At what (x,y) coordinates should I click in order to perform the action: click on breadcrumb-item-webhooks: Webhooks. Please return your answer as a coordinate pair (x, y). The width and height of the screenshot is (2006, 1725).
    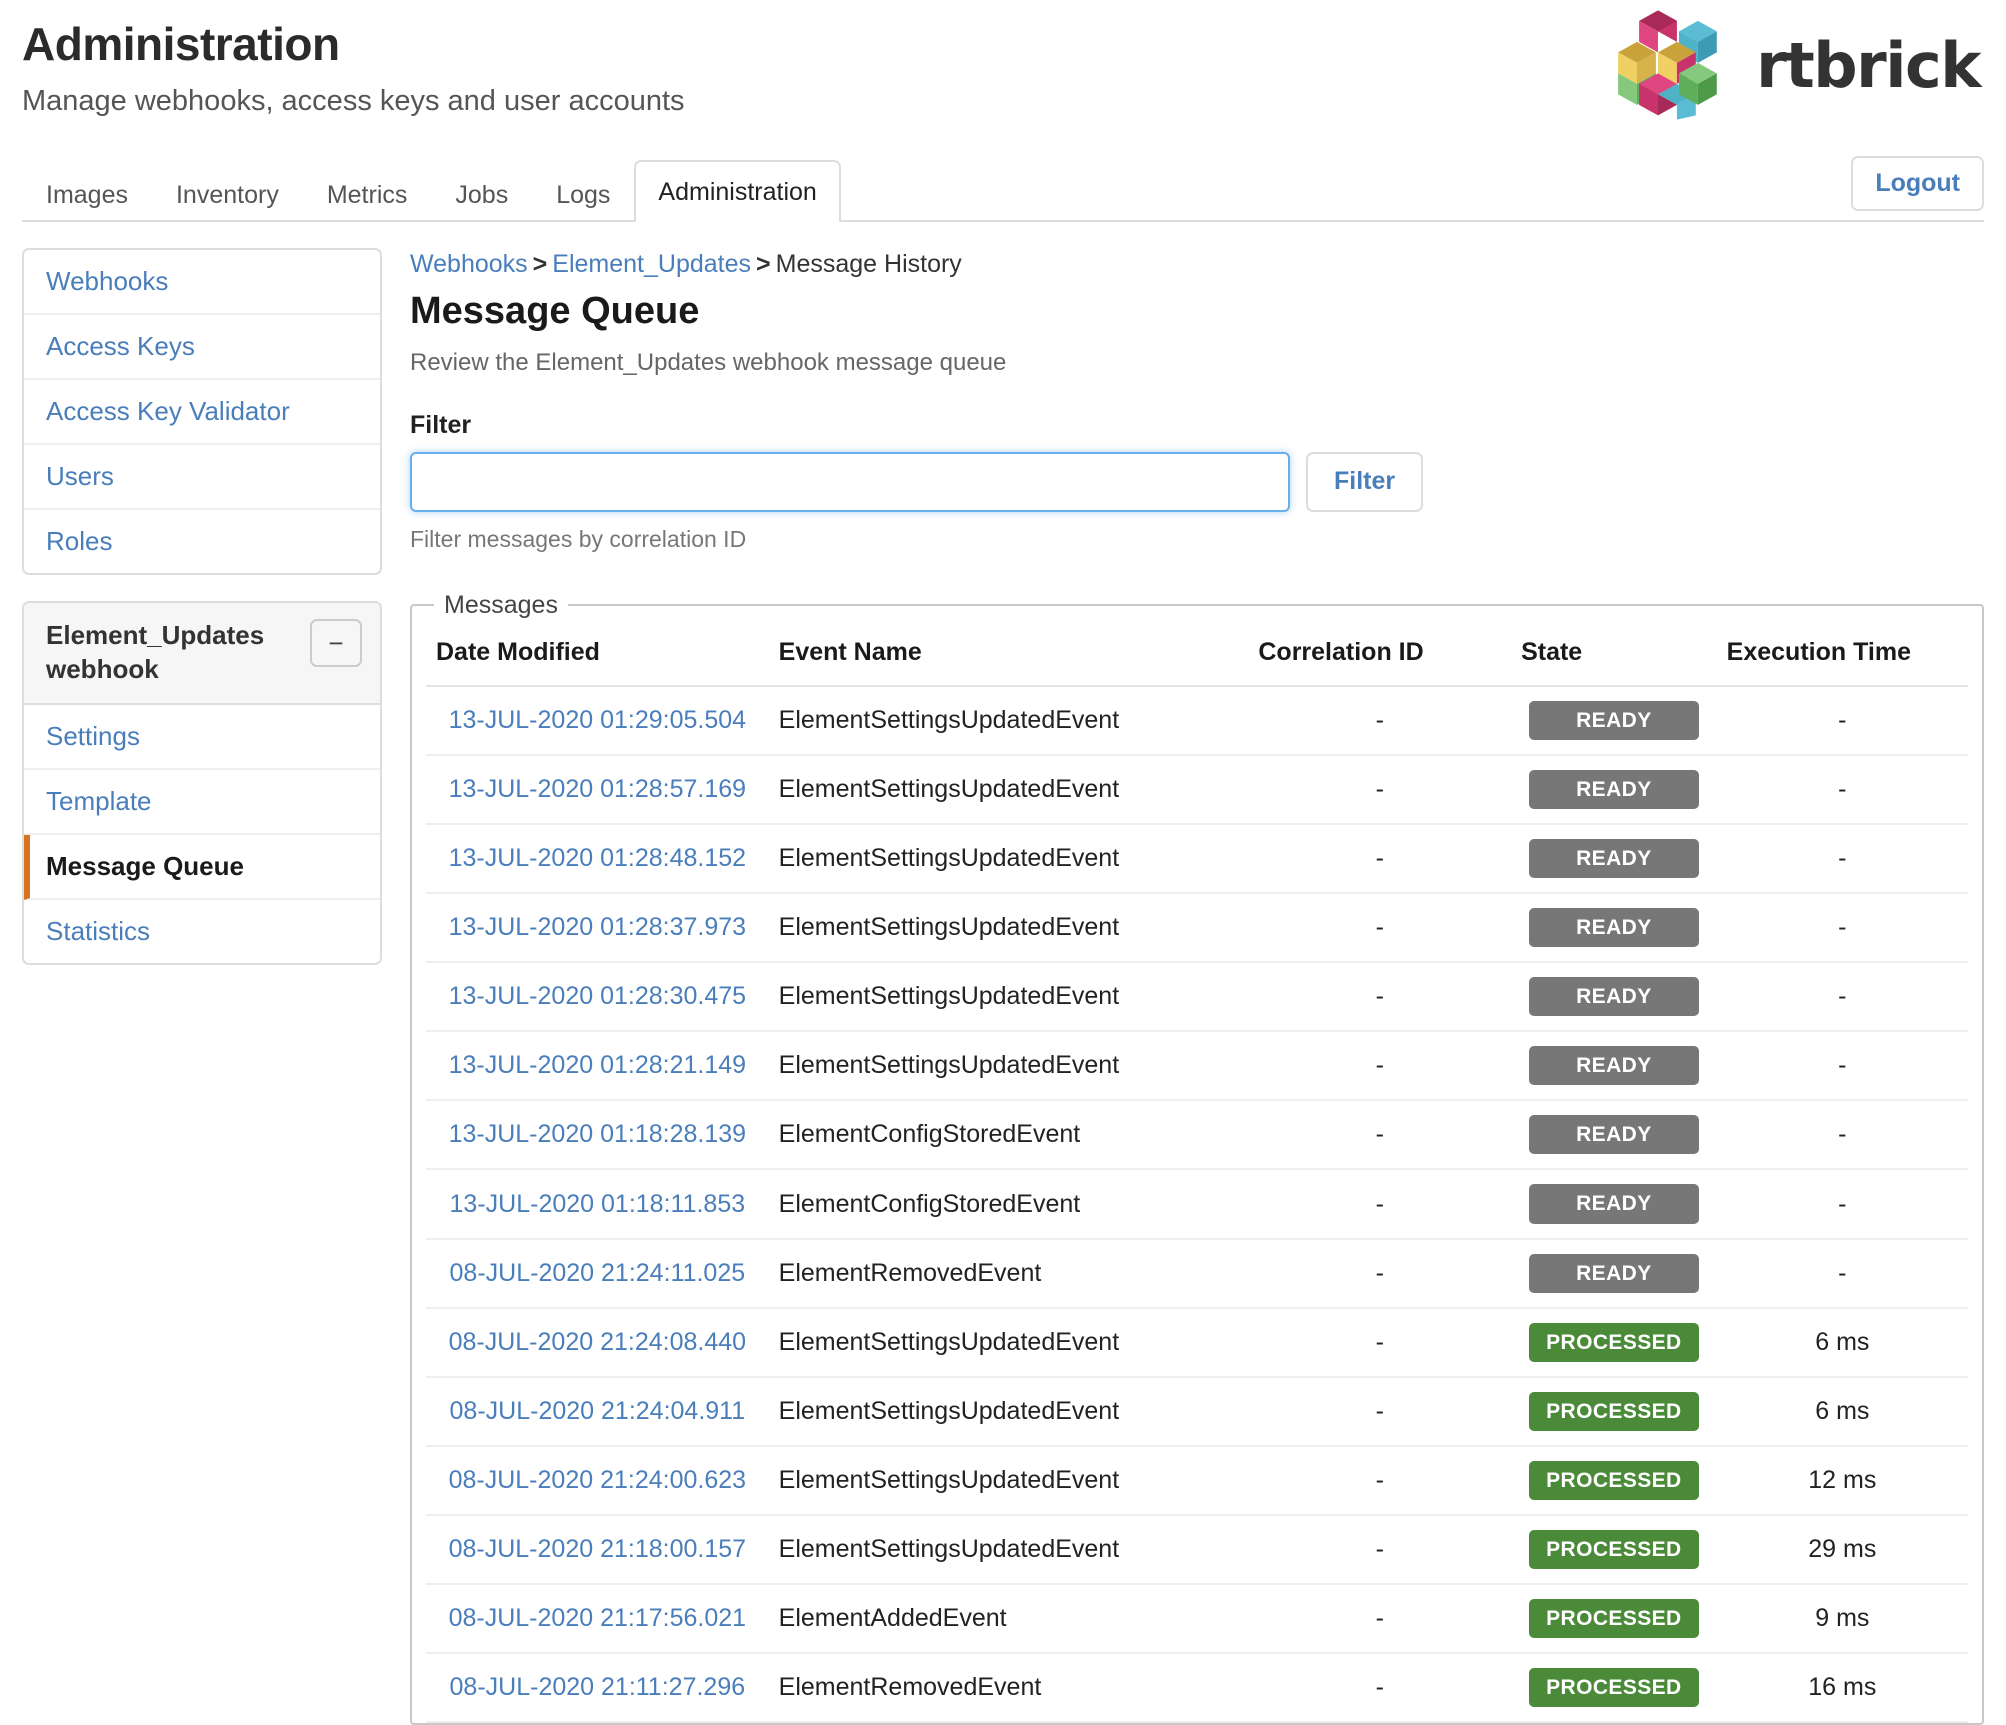
    Looking at the image, I should click on (469, 264).